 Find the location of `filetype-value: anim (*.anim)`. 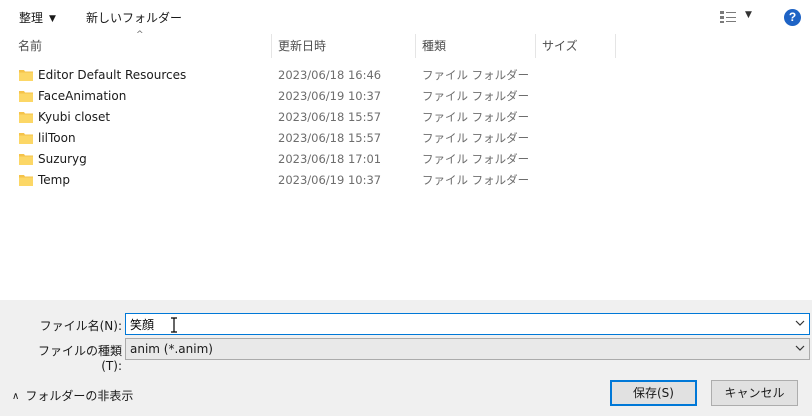

filetype-value: anim (*.anim) is located at coordinates (171, 349).